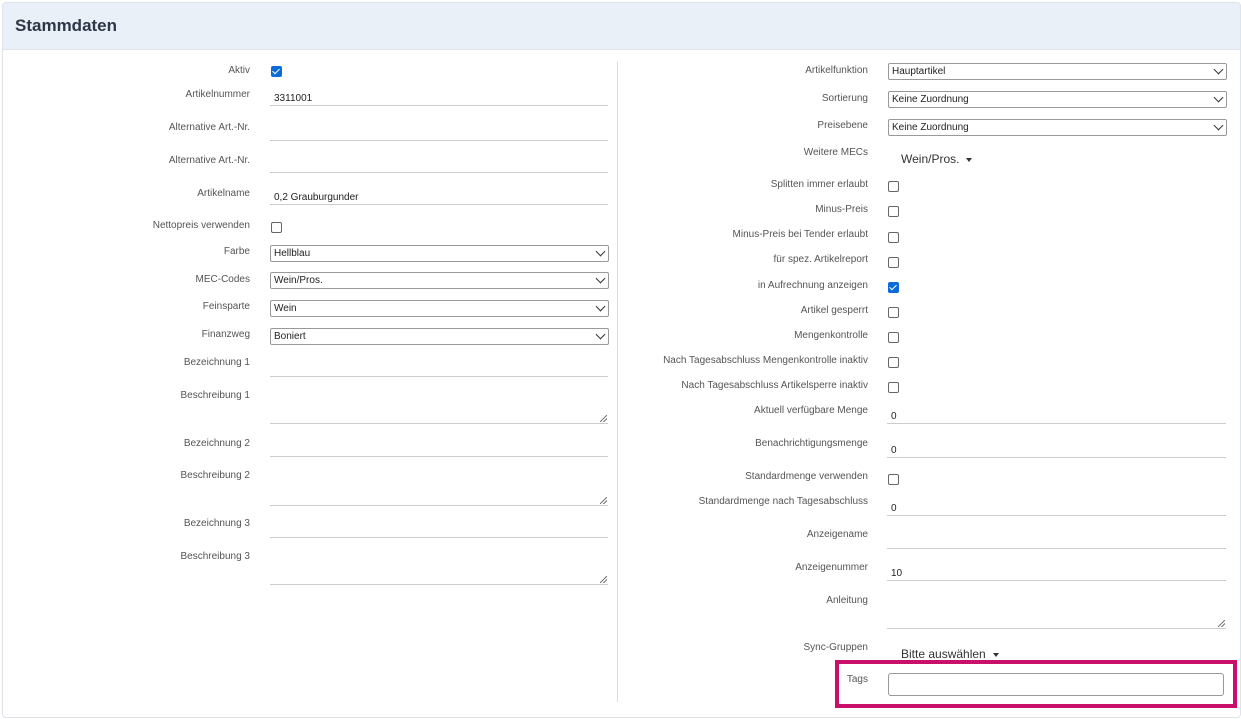 This screenshot has height=719, width=1241. I want to click on beschreibung-3-textarea, so click(439, 568).